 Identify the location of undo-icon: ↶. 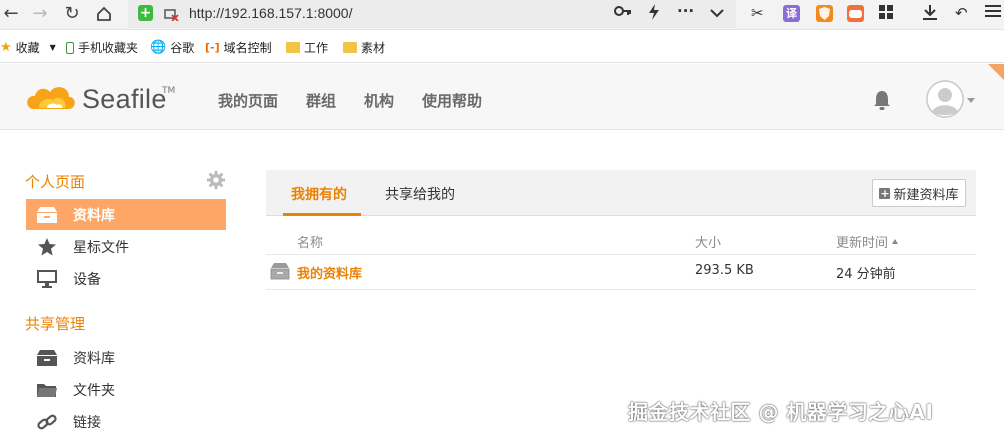
(961, 13).